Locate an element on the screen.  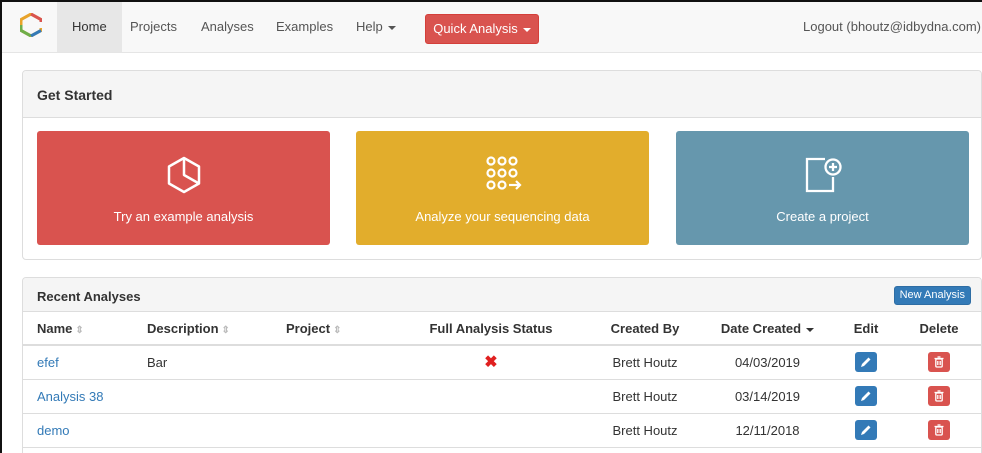
create-project-card: Create a project is located at coordinates (822, 188).